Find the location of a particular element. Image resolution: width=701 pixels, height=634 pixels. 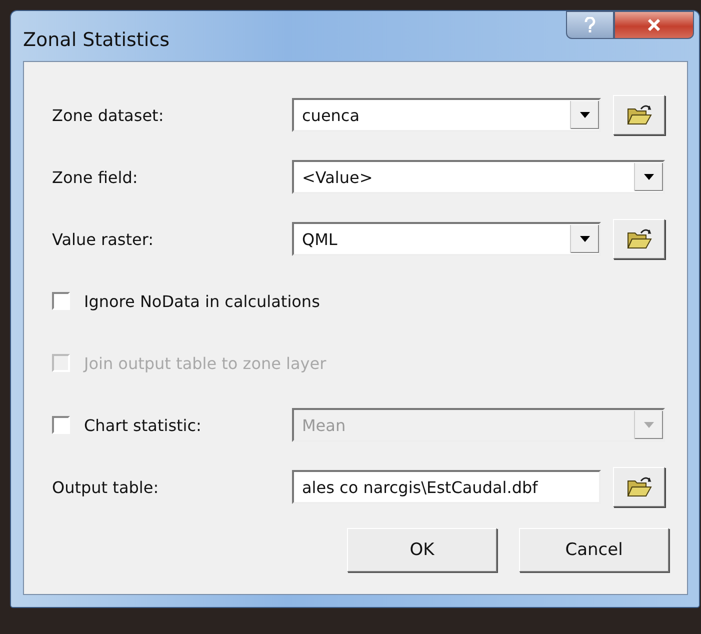

field-label: Zone dataset: is located at coordinates (108, 115).